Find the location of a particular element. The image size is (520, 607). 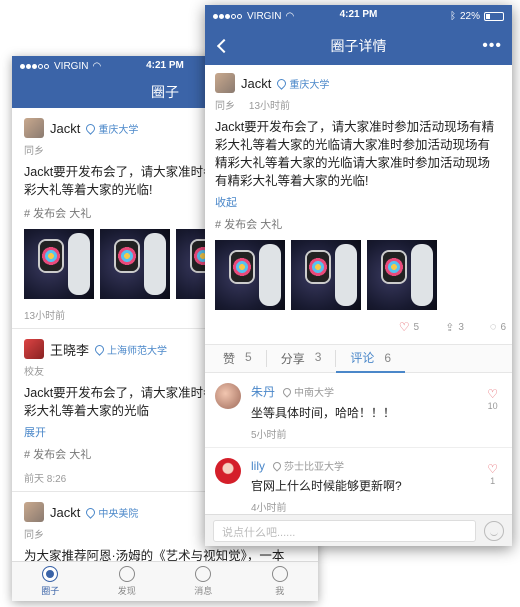

share-icon: ⇪ is located at coordinates (450, 327).